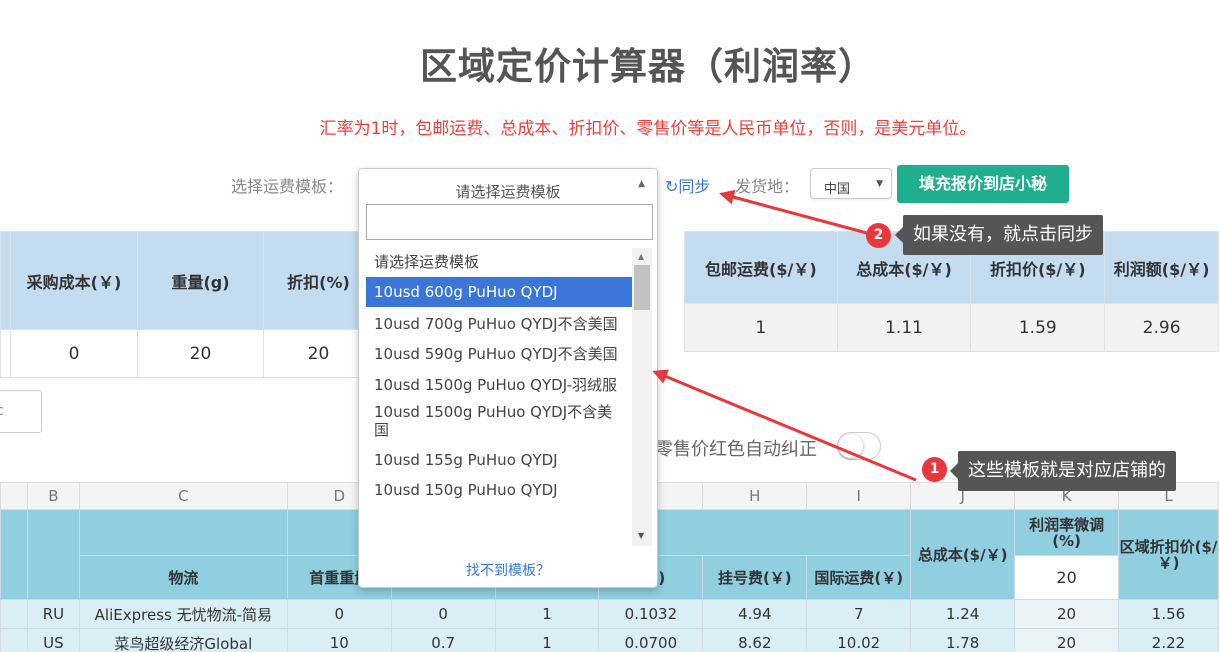 The image size is (1219, 652). What do you see at coordinates (651, 640) in the screenshot?
I see `cell-g: 0.0700` at bounding box center [651, 640].